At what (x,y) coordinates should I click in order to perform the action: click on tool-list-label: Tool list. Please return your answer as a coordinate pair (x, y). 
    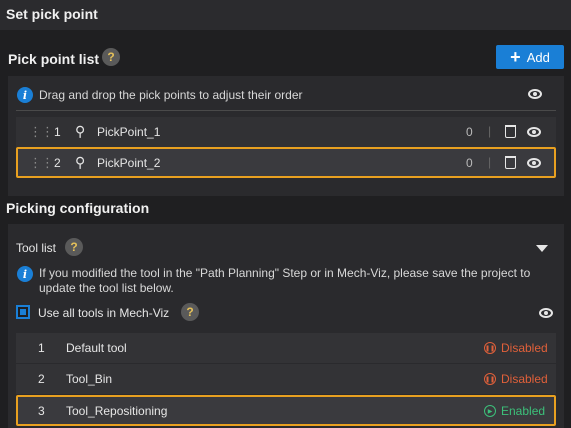
    Looking at the image, I should click on (36, 248).